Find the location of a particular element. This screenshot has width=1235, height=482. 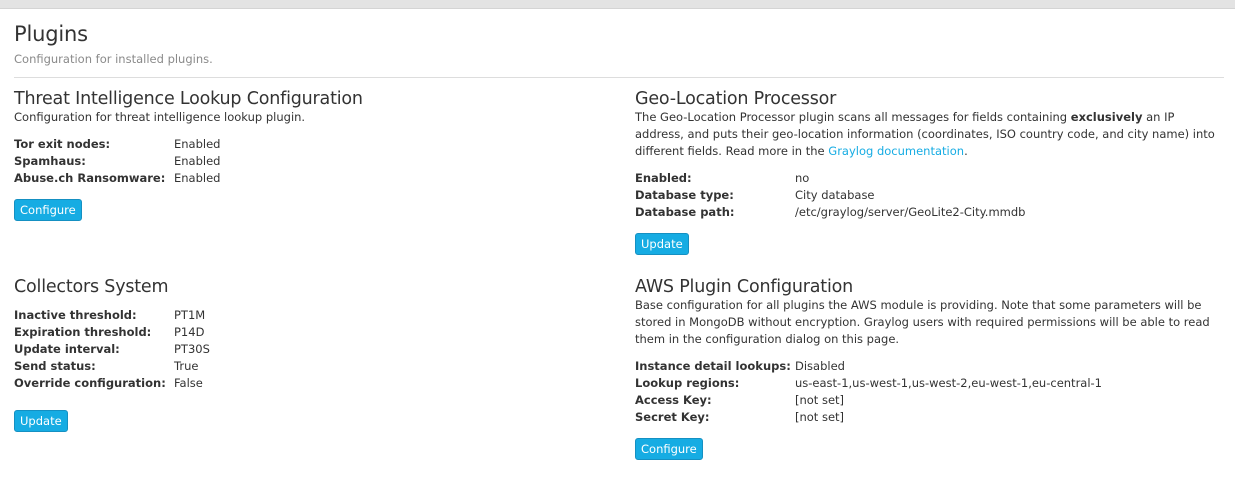

section-title: Collectors System is located at coordinates (91, 287).